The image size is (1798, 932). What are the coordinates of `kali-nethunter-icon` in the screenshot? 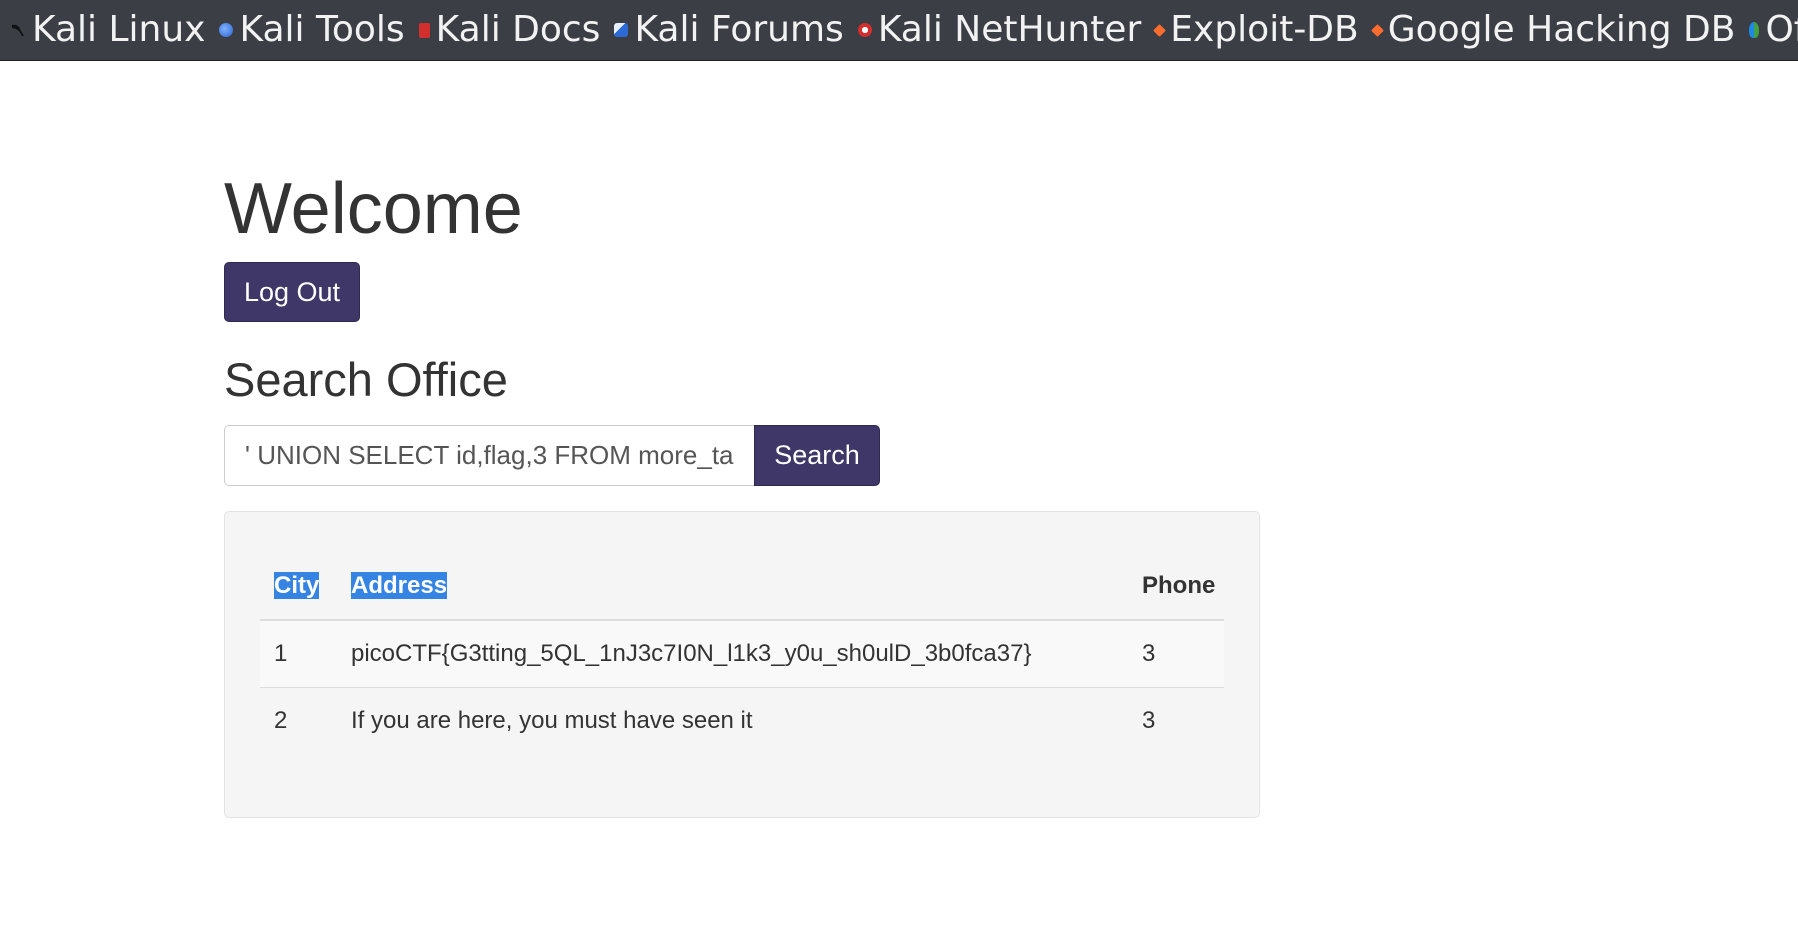 It's located at (864, 30).